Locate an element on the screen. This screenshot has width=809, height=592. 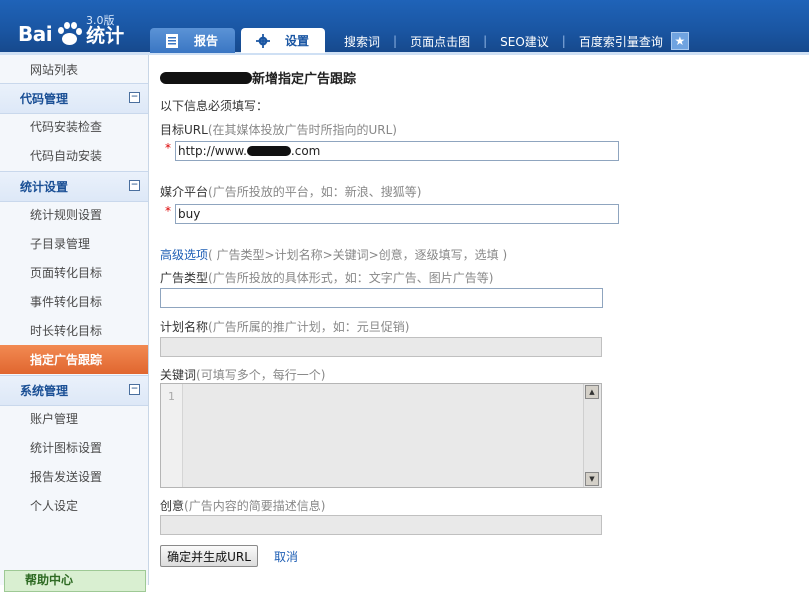
sidebar-item-icon-settings: 统计图标设置 is located at coordinates (74, 447).